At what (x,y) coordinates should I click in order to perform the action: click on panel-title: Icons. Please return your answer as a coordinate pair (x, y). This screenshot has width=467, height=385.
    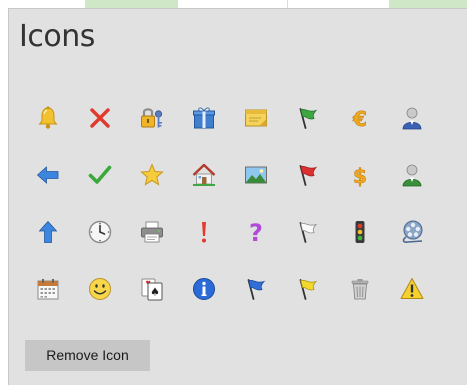
    Looking at the image, I should click on (57, 36).